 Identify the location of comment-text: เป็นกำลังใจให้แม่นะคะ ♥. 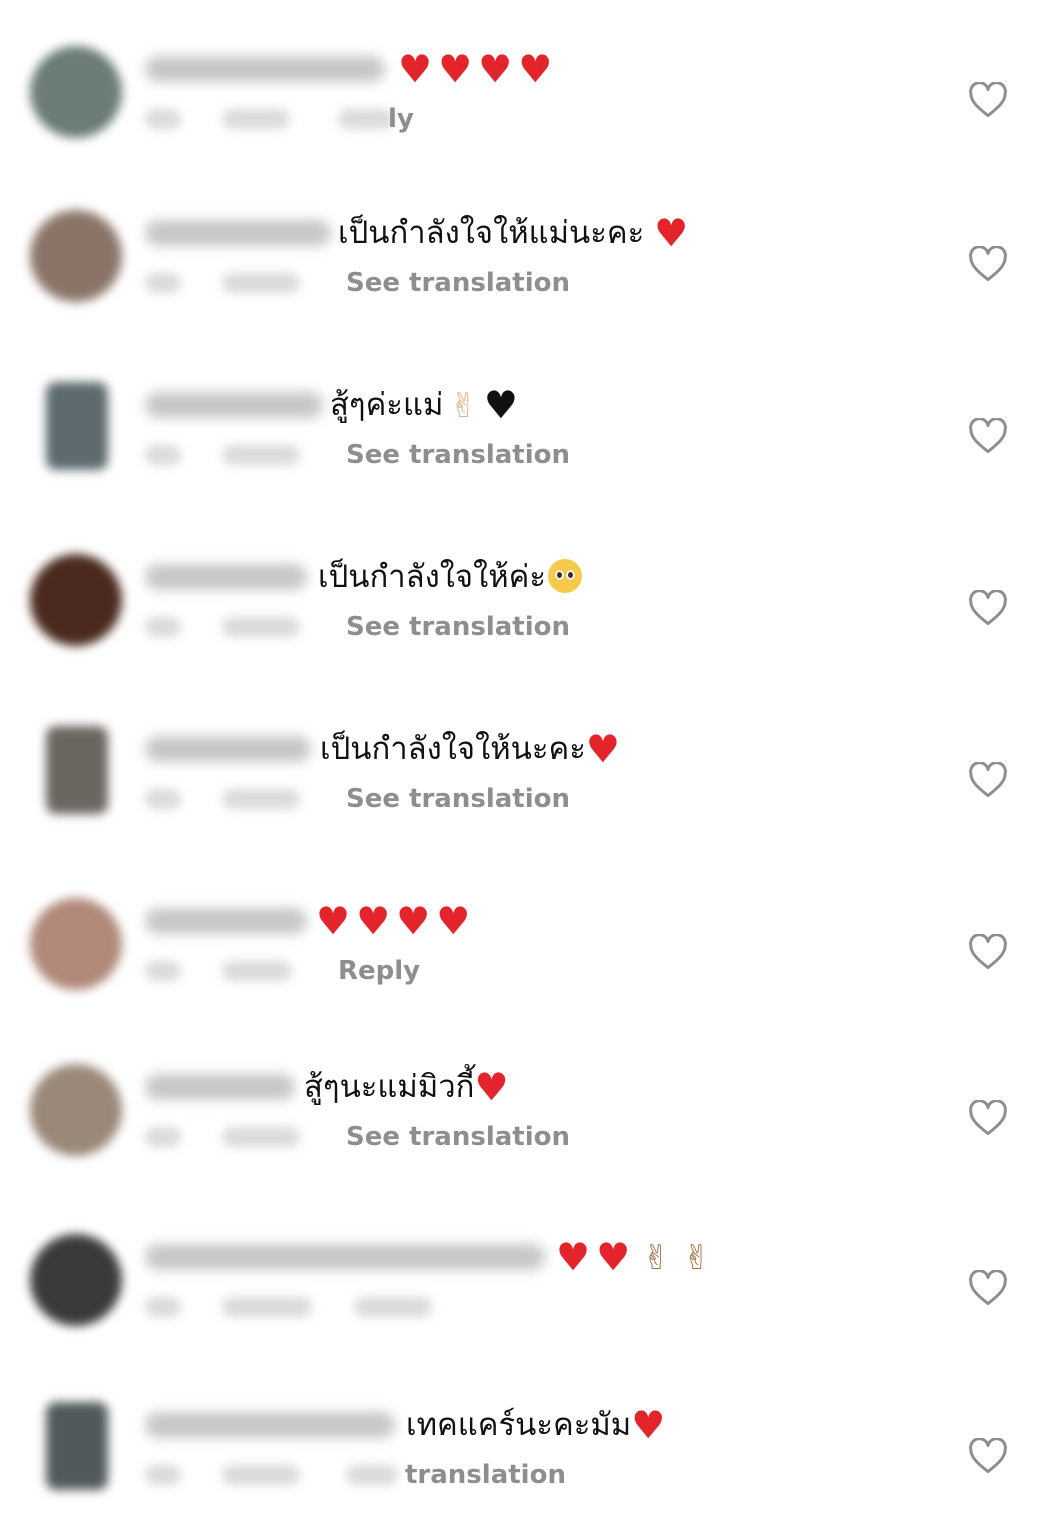
(516, 233).